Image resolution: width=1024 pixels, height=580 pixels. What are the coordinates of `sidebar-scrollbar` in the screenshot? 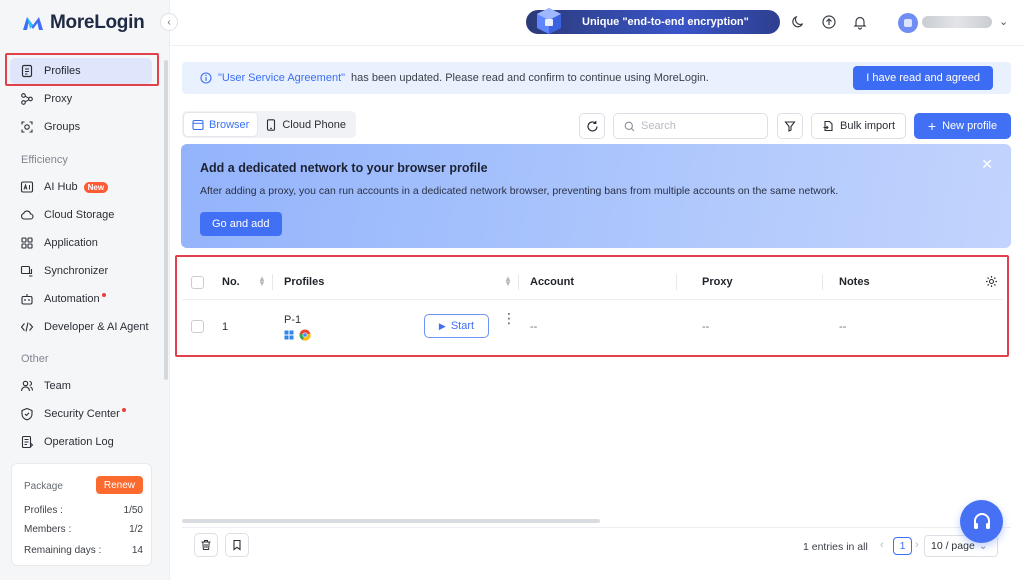 It's located at (166, 220).